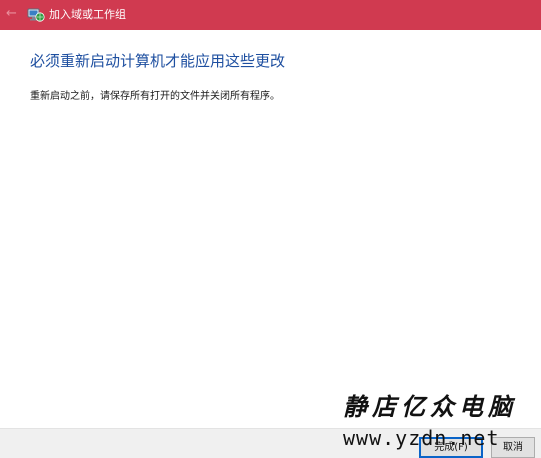 This screenshot has width=541, height=458. I want to click on window-title: 加入域或工作组, so click(87, 14).